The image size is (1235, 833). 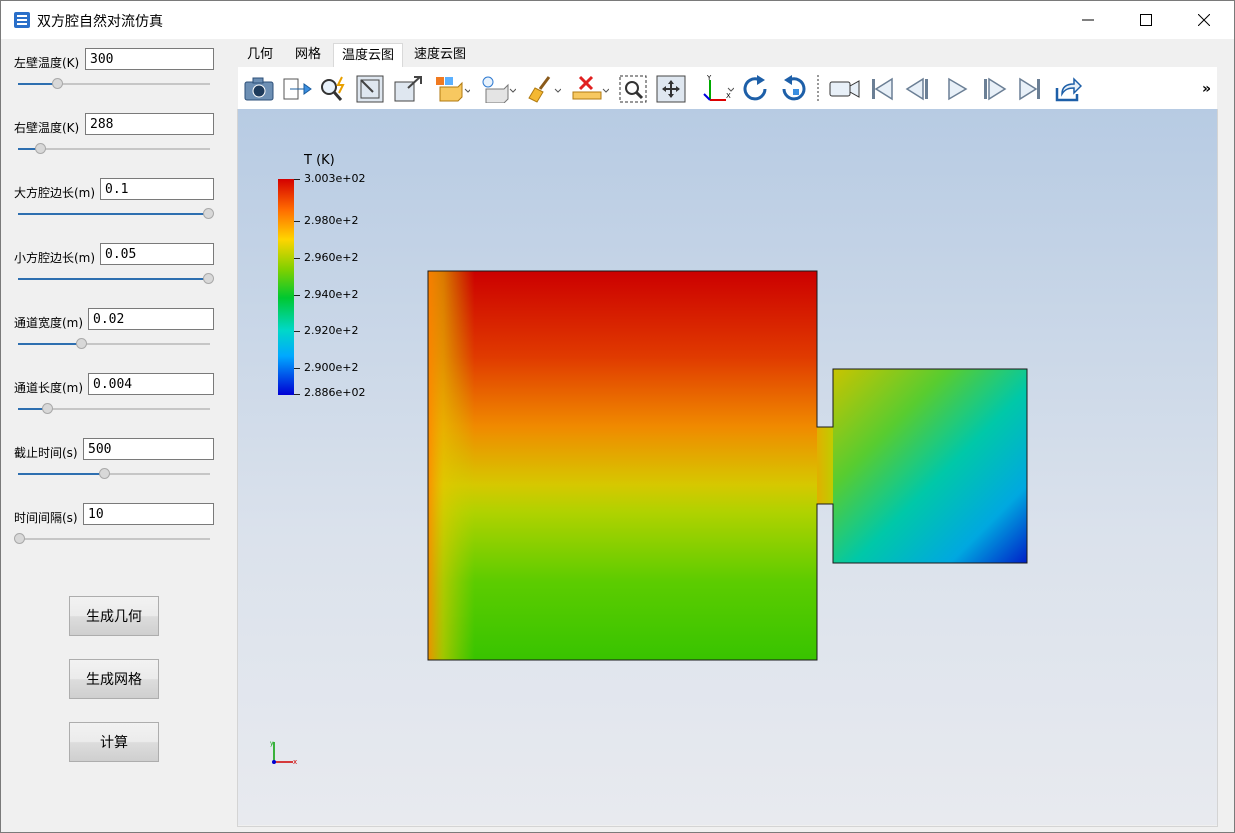 I want to click on legend-label-min: 2.886e+02, so click(x=335, y=392).